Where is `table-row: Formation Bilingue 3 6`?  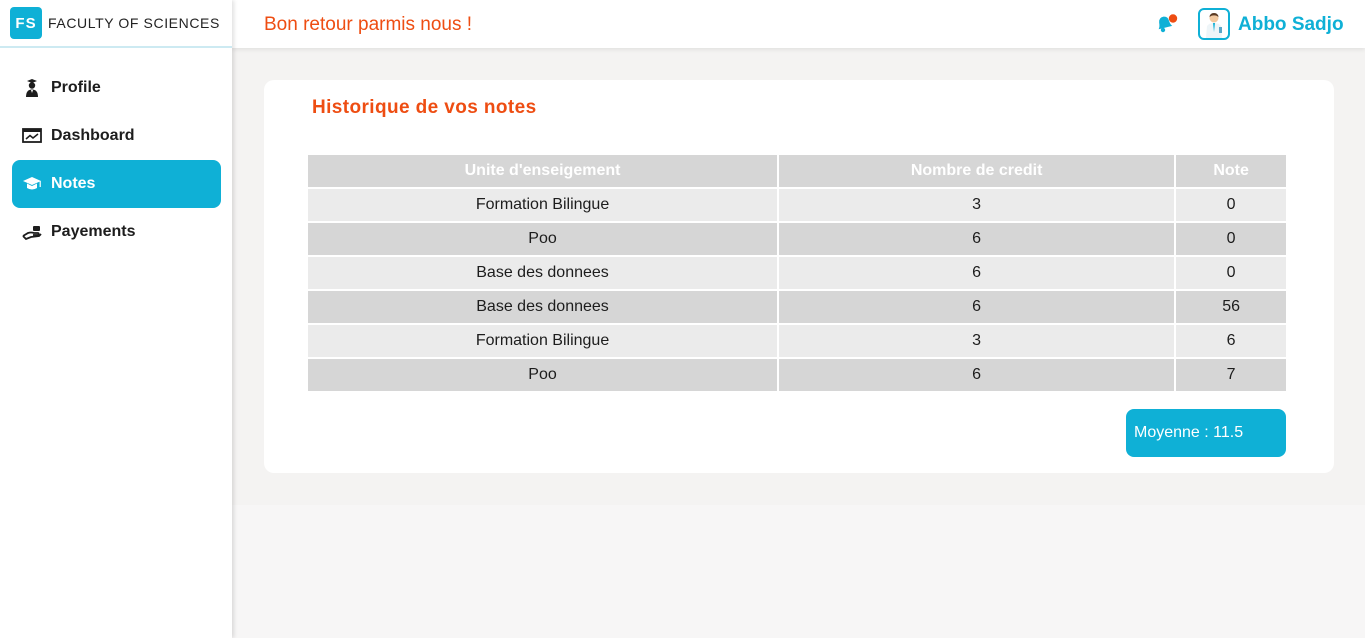 table-row: Formation Bilingue 3 6 is located at coordinates (797, 341).